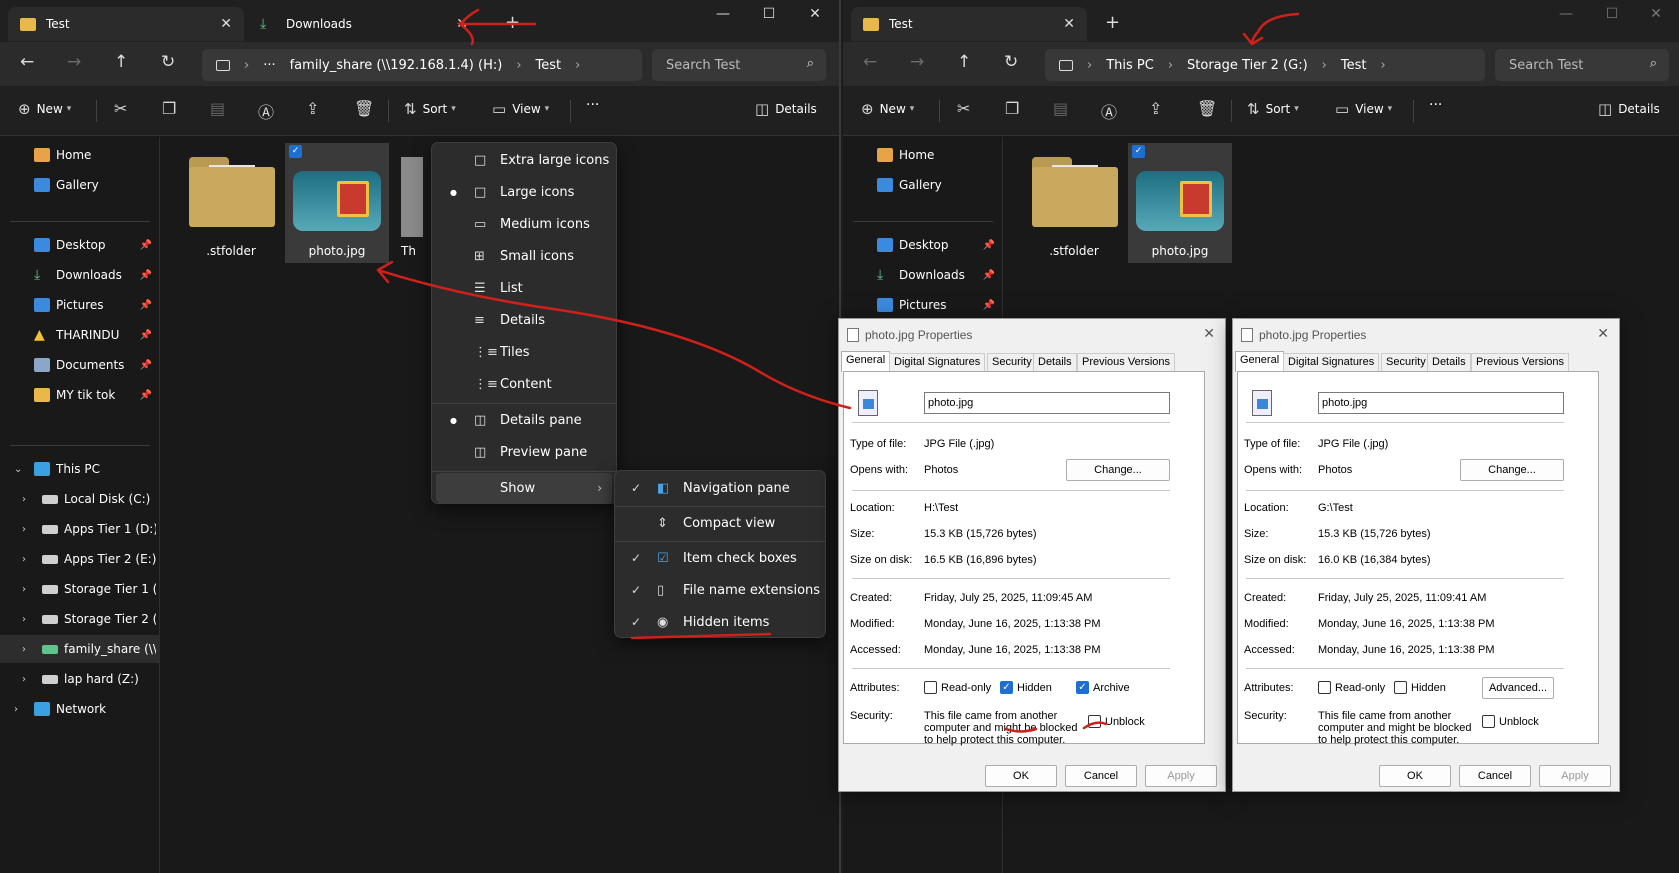  Describe the element at coordinates (80, 469) in the screenshot. I see `sidebar-item-this-pc: ⌄ This PC` at that location.